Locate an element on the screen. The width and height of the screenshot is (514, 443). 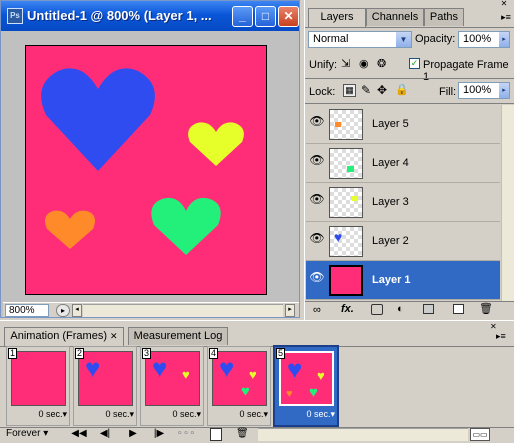
unify-visibility-icon: ◉ is located at coordinates (364, 63).